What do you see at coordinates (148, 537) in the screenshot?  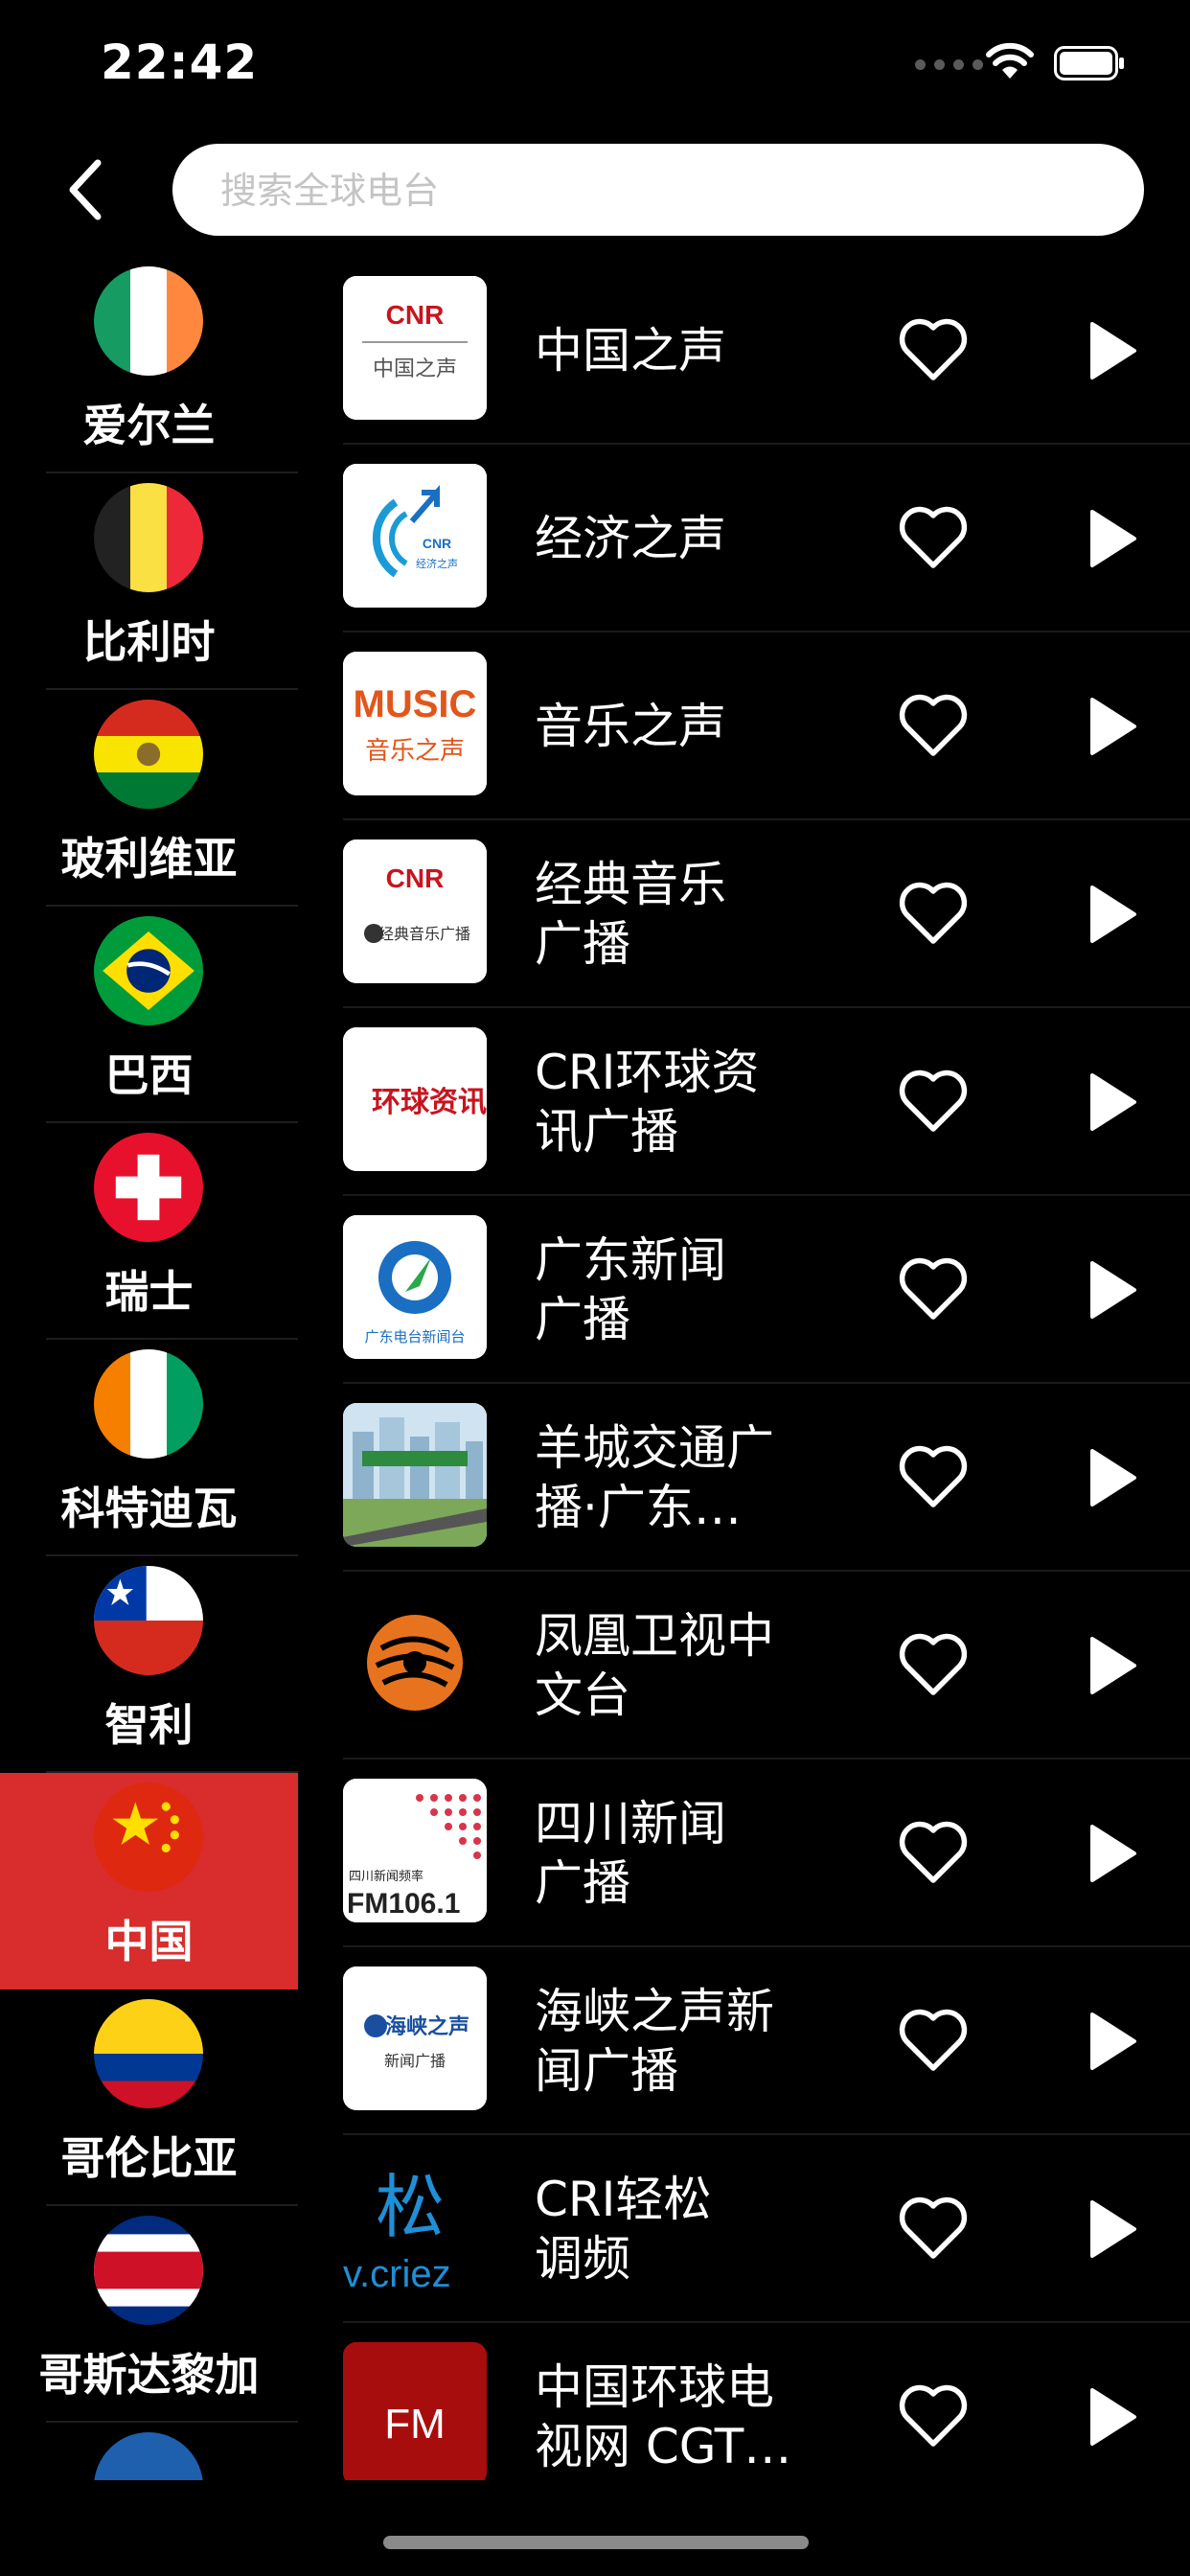 I see `belgium-flag-icon` at bounding box center [148, 537].